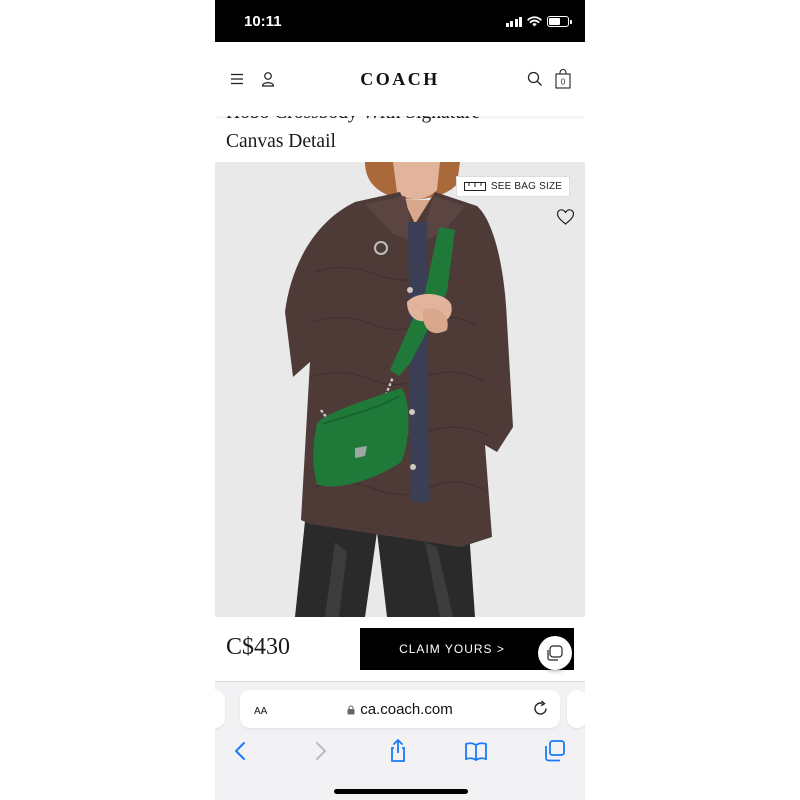 This screenshot has width=800, height=800. What do you see at coordinates (513, 21) in the screenshot?
I see `cellular-signal-icon` at bounding box center [513, 21].